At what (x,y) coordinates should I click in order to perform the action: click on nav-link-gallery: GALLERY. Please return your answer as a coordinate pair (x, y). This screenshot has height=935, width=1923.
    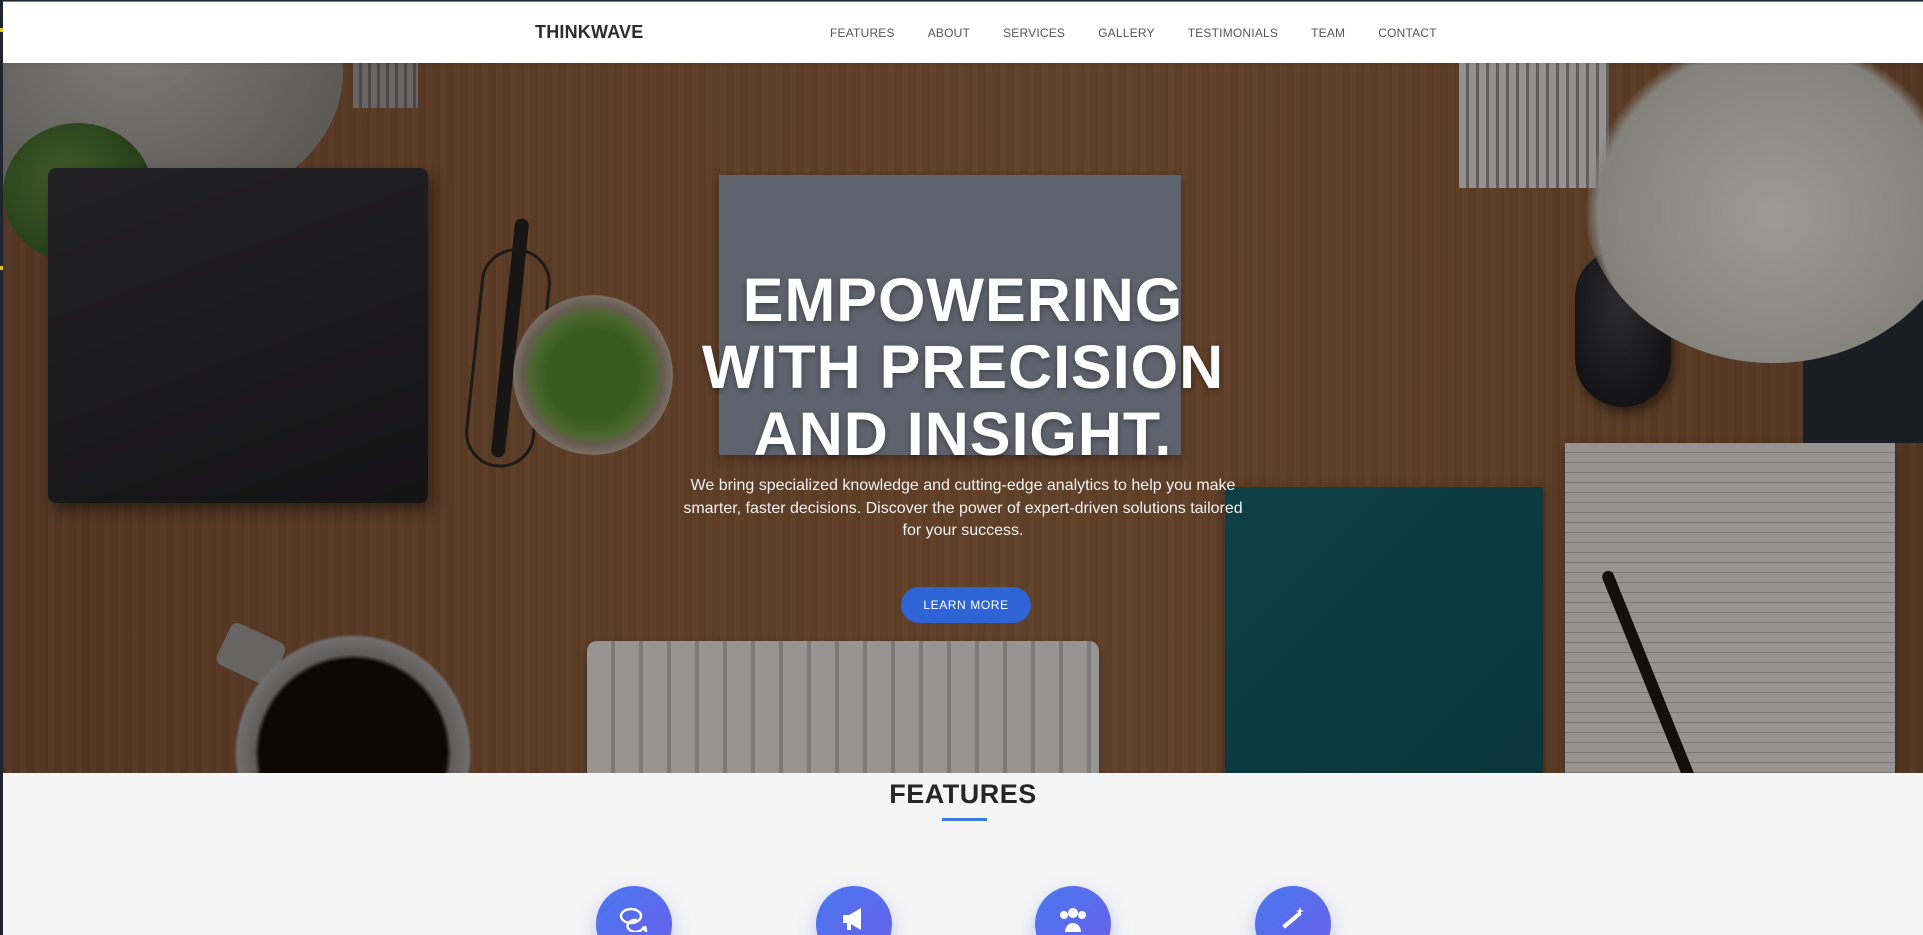
    Looking at the image, I should click on (1126, 33).